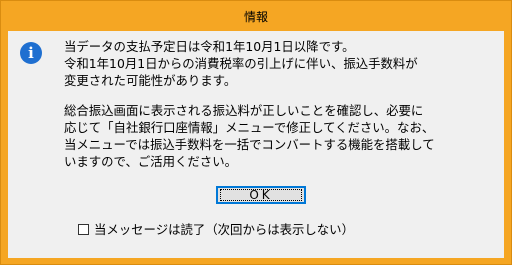 The height and width of the screenshot is (265, 512). I want to click on window-title: 情報, so click(255, 16).